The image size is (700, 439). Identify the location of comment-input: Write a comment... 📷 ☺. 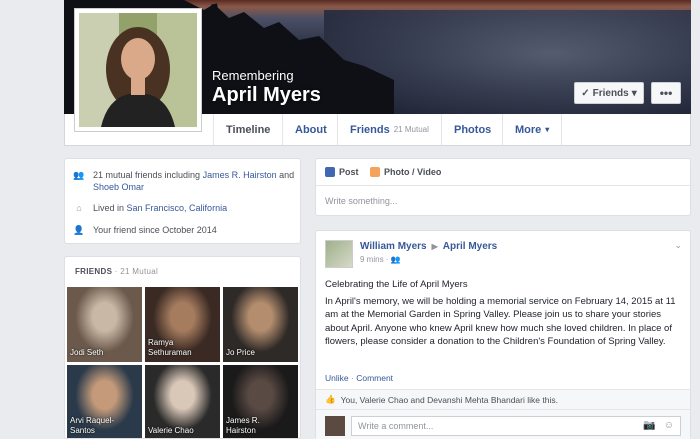
(516, 426).